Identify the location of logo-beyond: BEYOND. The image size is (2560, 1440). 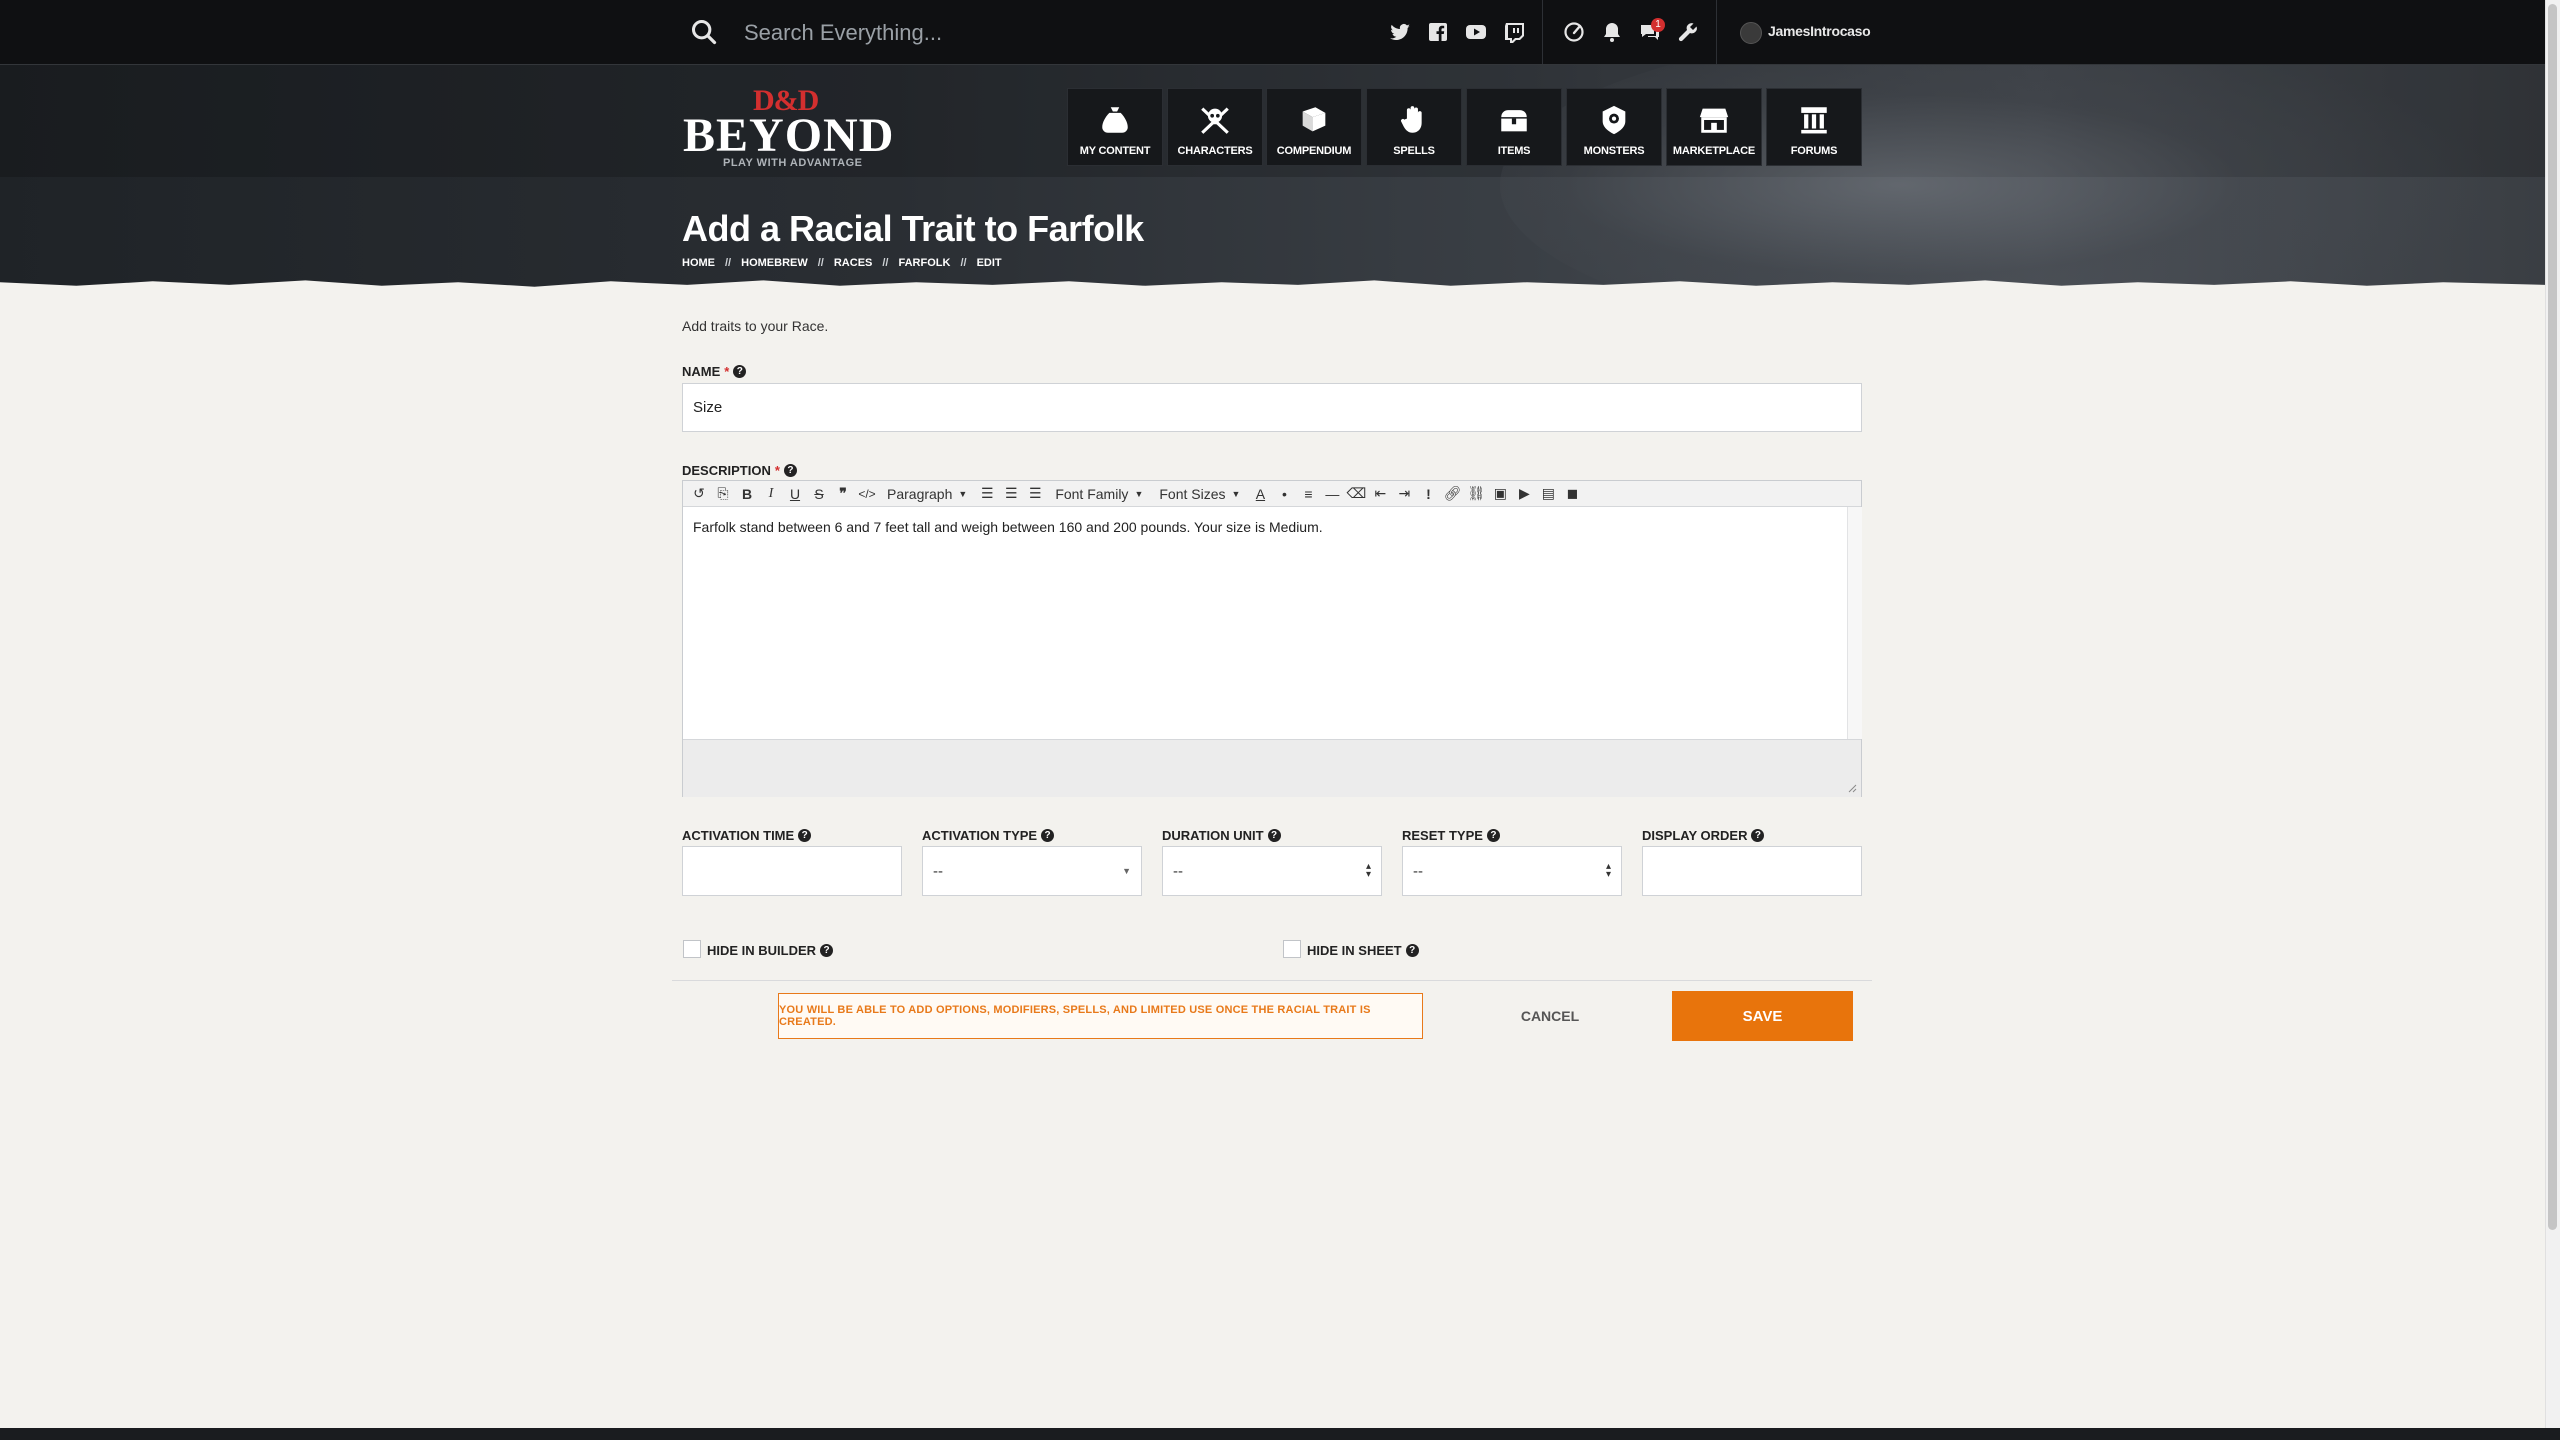
(788, 135).